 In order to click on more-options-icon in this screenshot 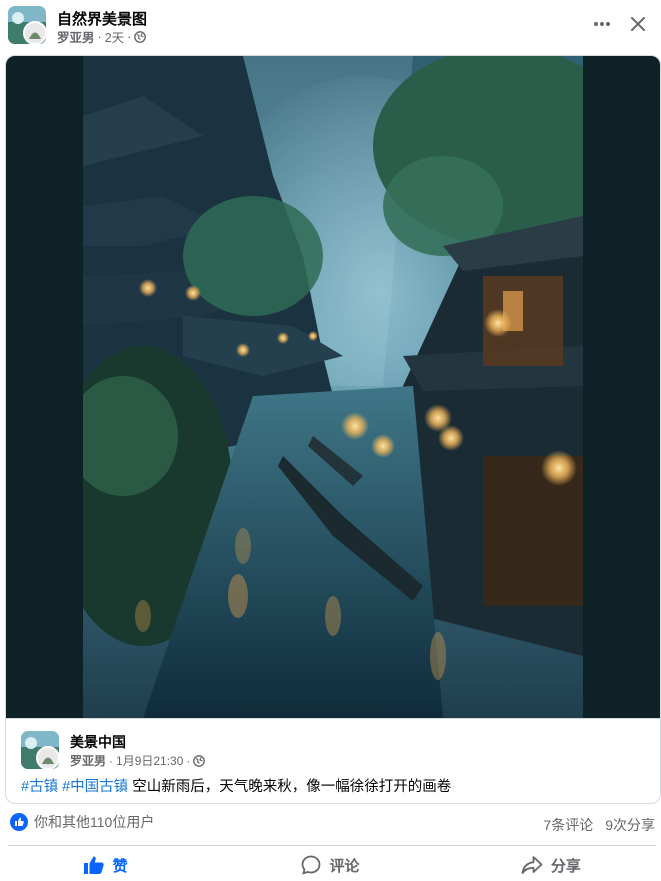, I will do `click(602, 24)`.